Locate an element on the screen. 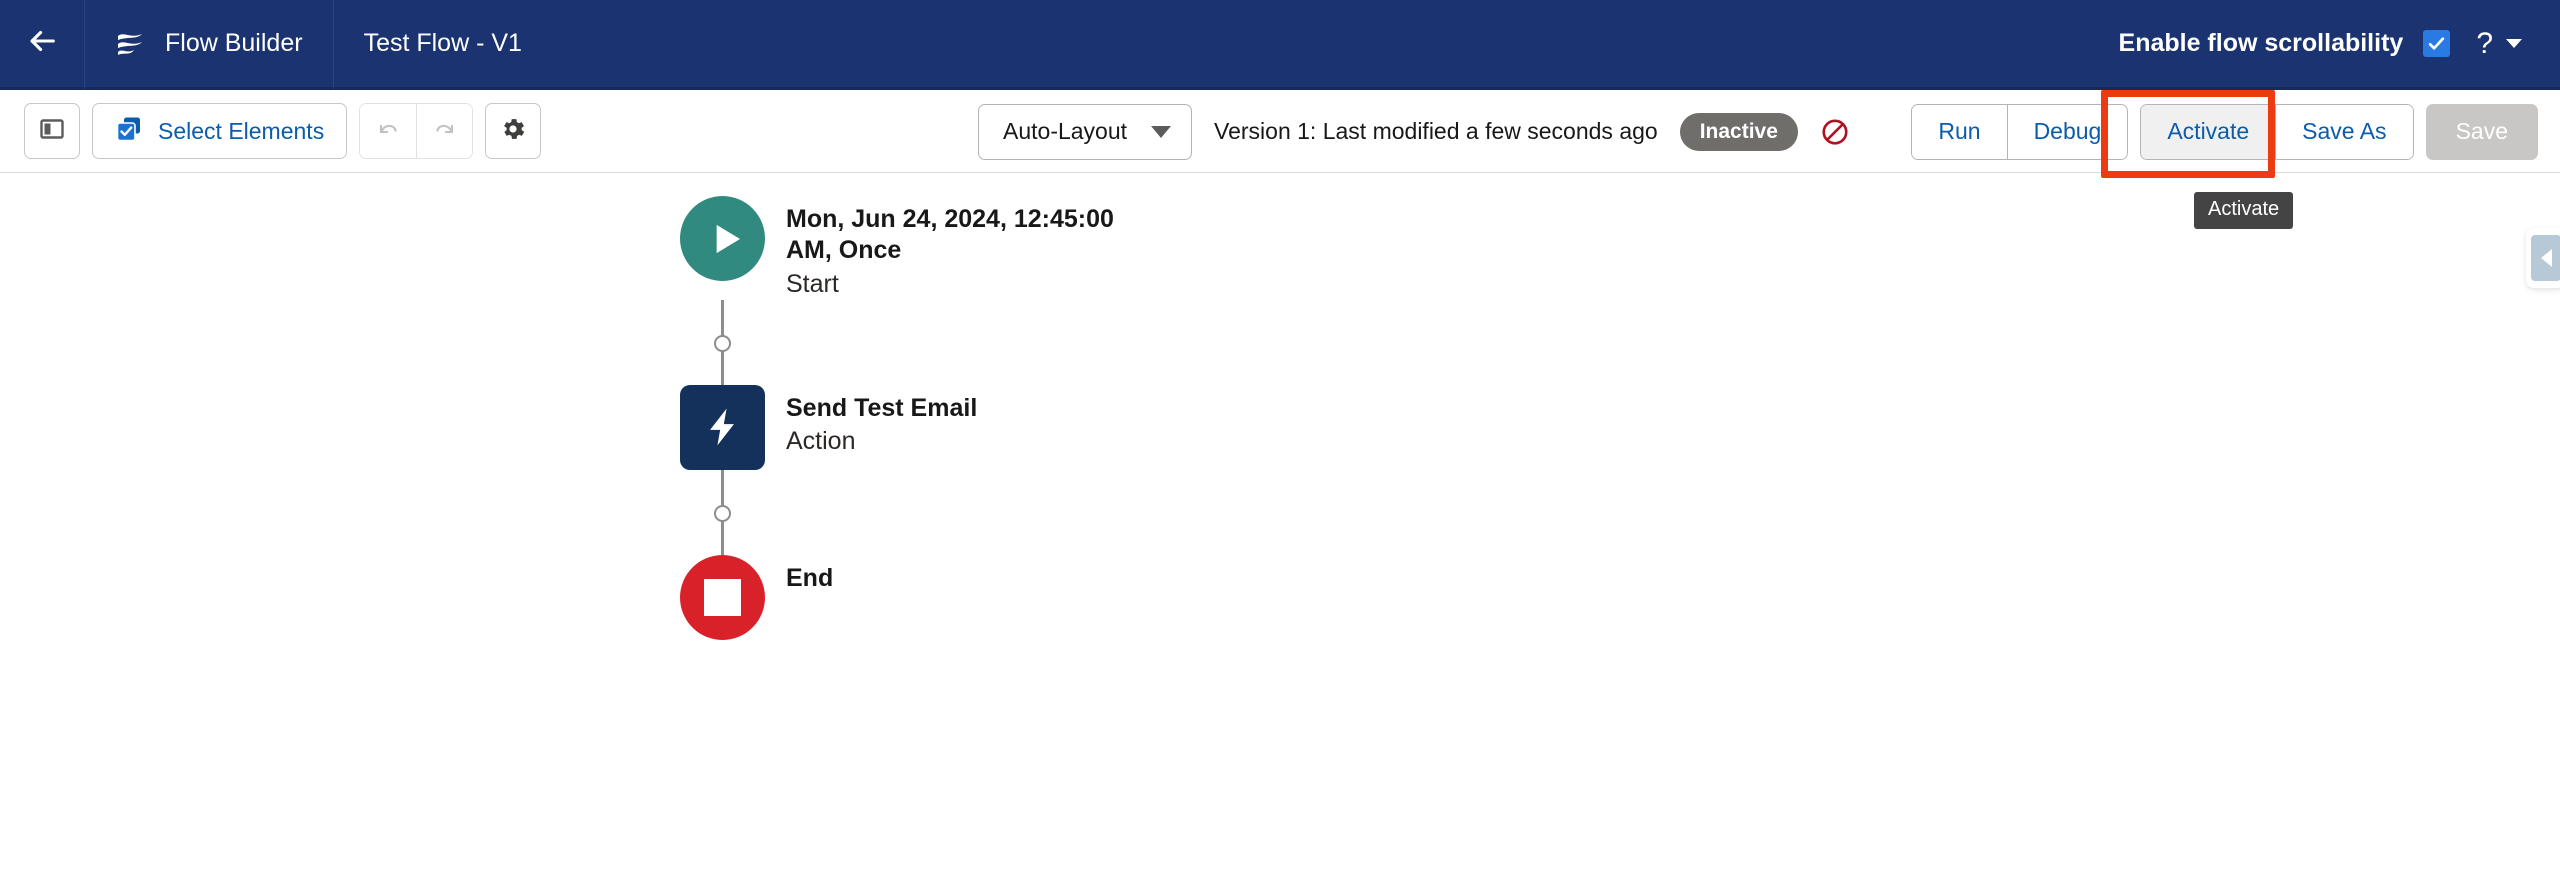  scrollability-checkbox is located at coordinates (2437, 43).